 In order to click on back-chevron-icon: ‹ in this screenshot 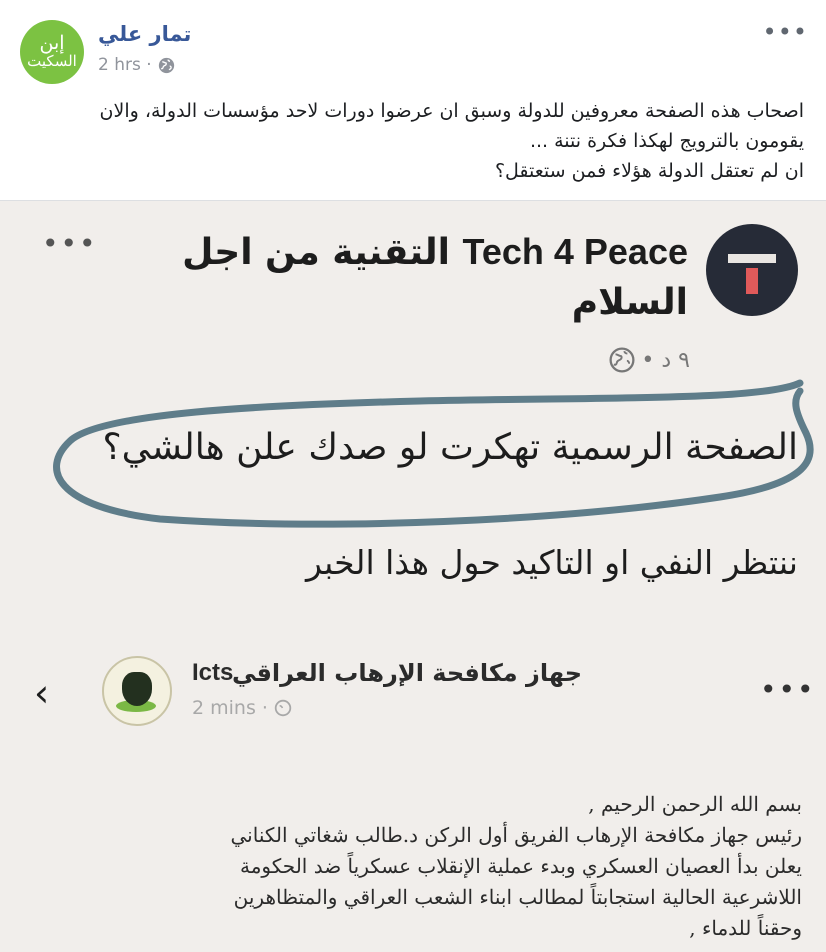, I will do `click(42, 693)`.